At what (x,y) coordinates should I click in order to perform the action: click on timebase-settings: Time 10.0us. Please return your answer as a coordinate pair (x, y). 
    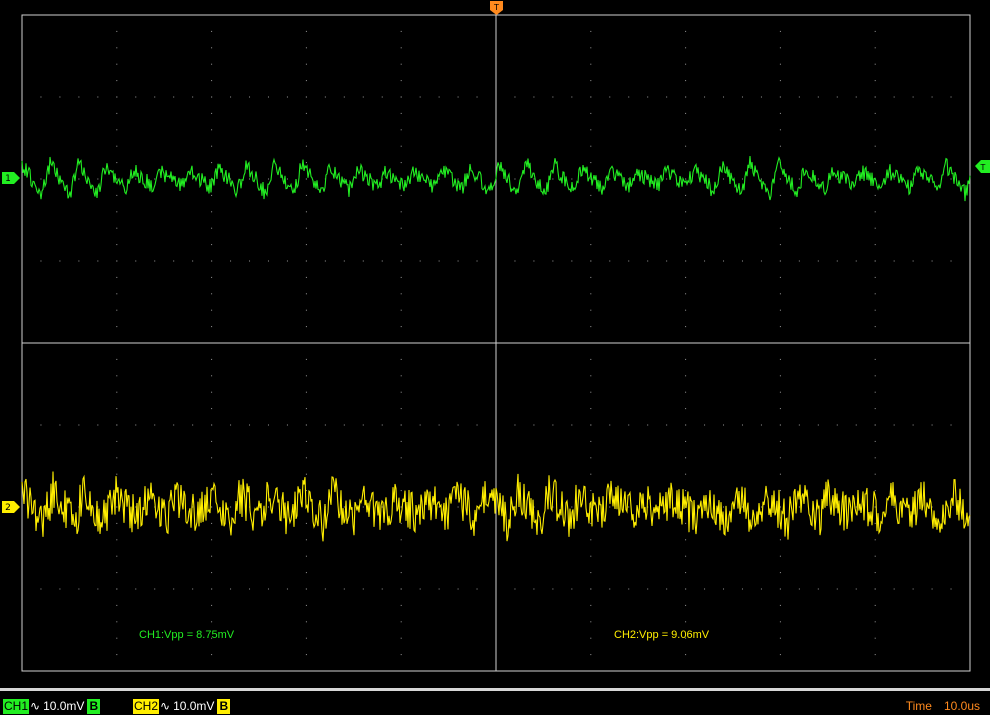
    Looking at the image, I should click on (943, 706).